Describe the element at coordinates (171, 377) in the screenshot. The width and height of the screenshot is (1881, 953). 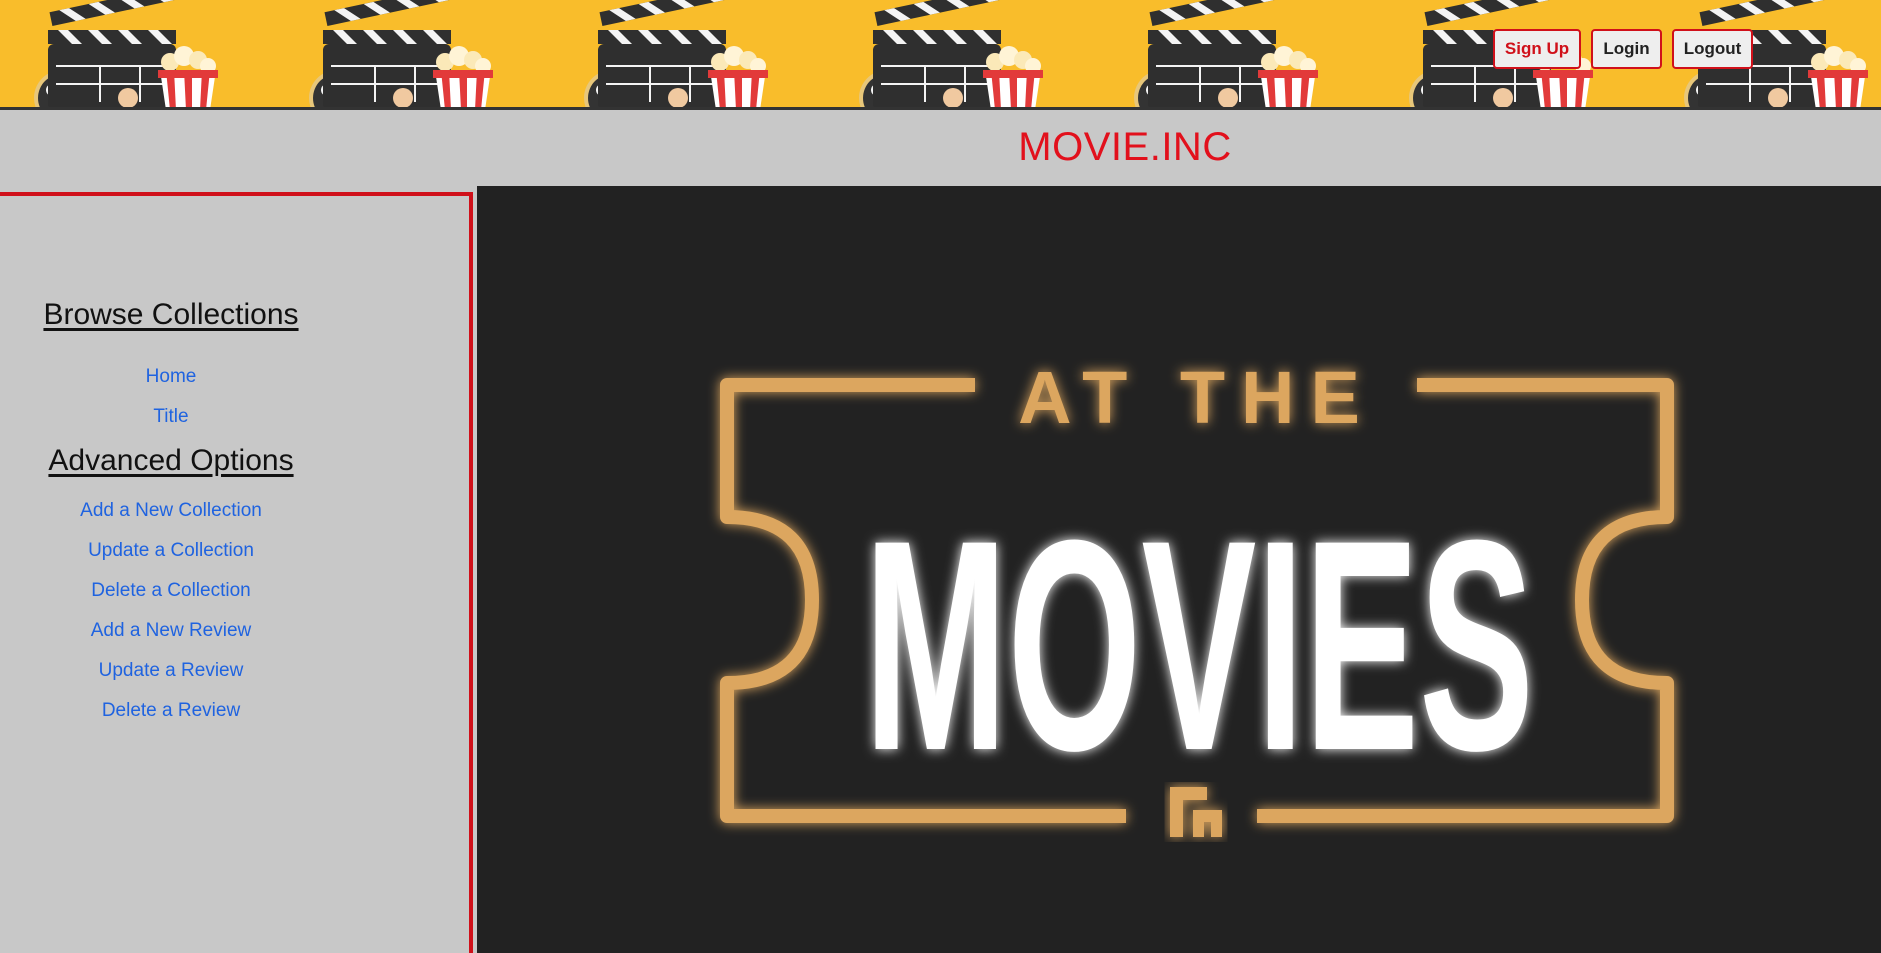
I see `nav-link-home: Home` at that location.